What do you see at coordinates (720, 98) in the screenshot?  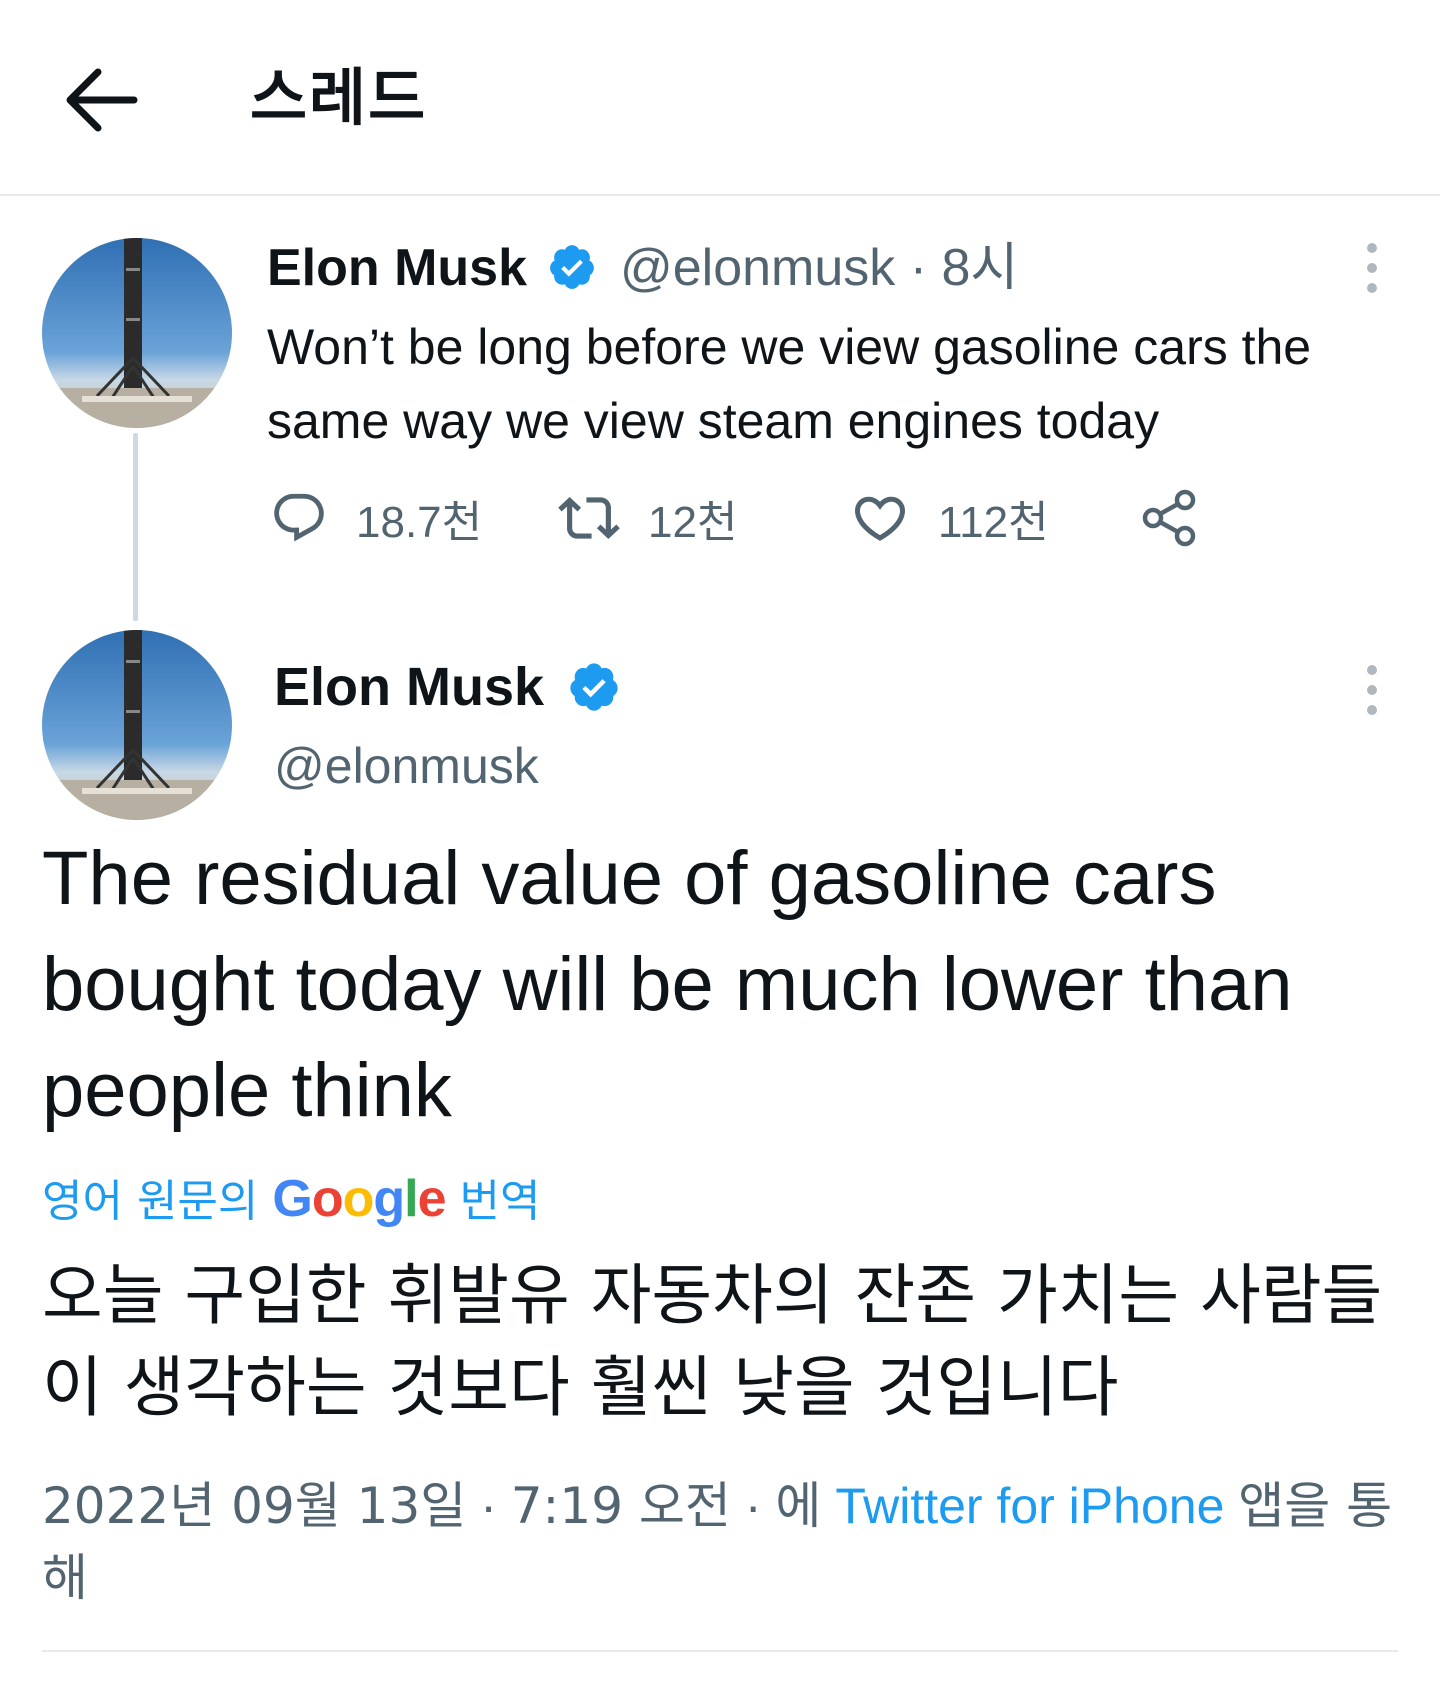 I see `thread-header: 스레드` at bounding box center [720, 98].